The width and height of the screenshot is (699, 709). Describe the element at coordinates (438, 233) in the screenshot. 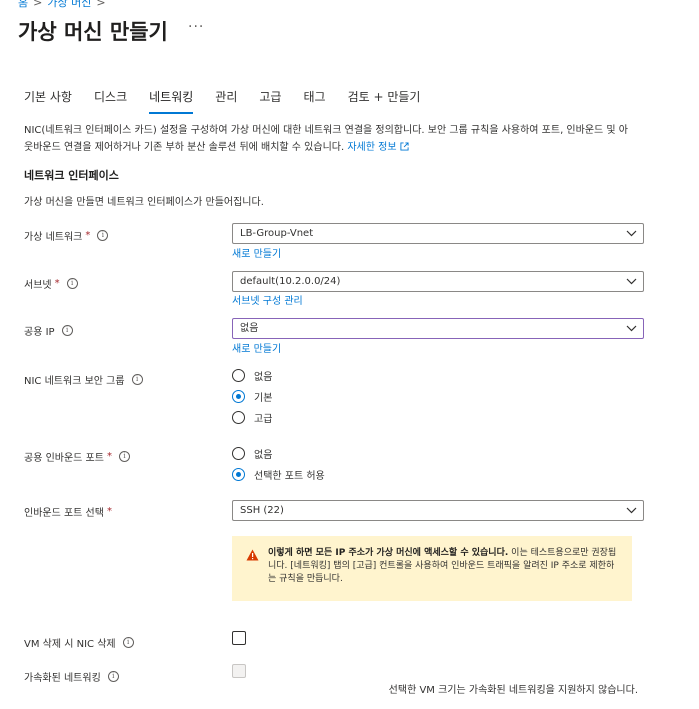

I see `vnet-dropdown: LB-Group-Vnet` at that location.